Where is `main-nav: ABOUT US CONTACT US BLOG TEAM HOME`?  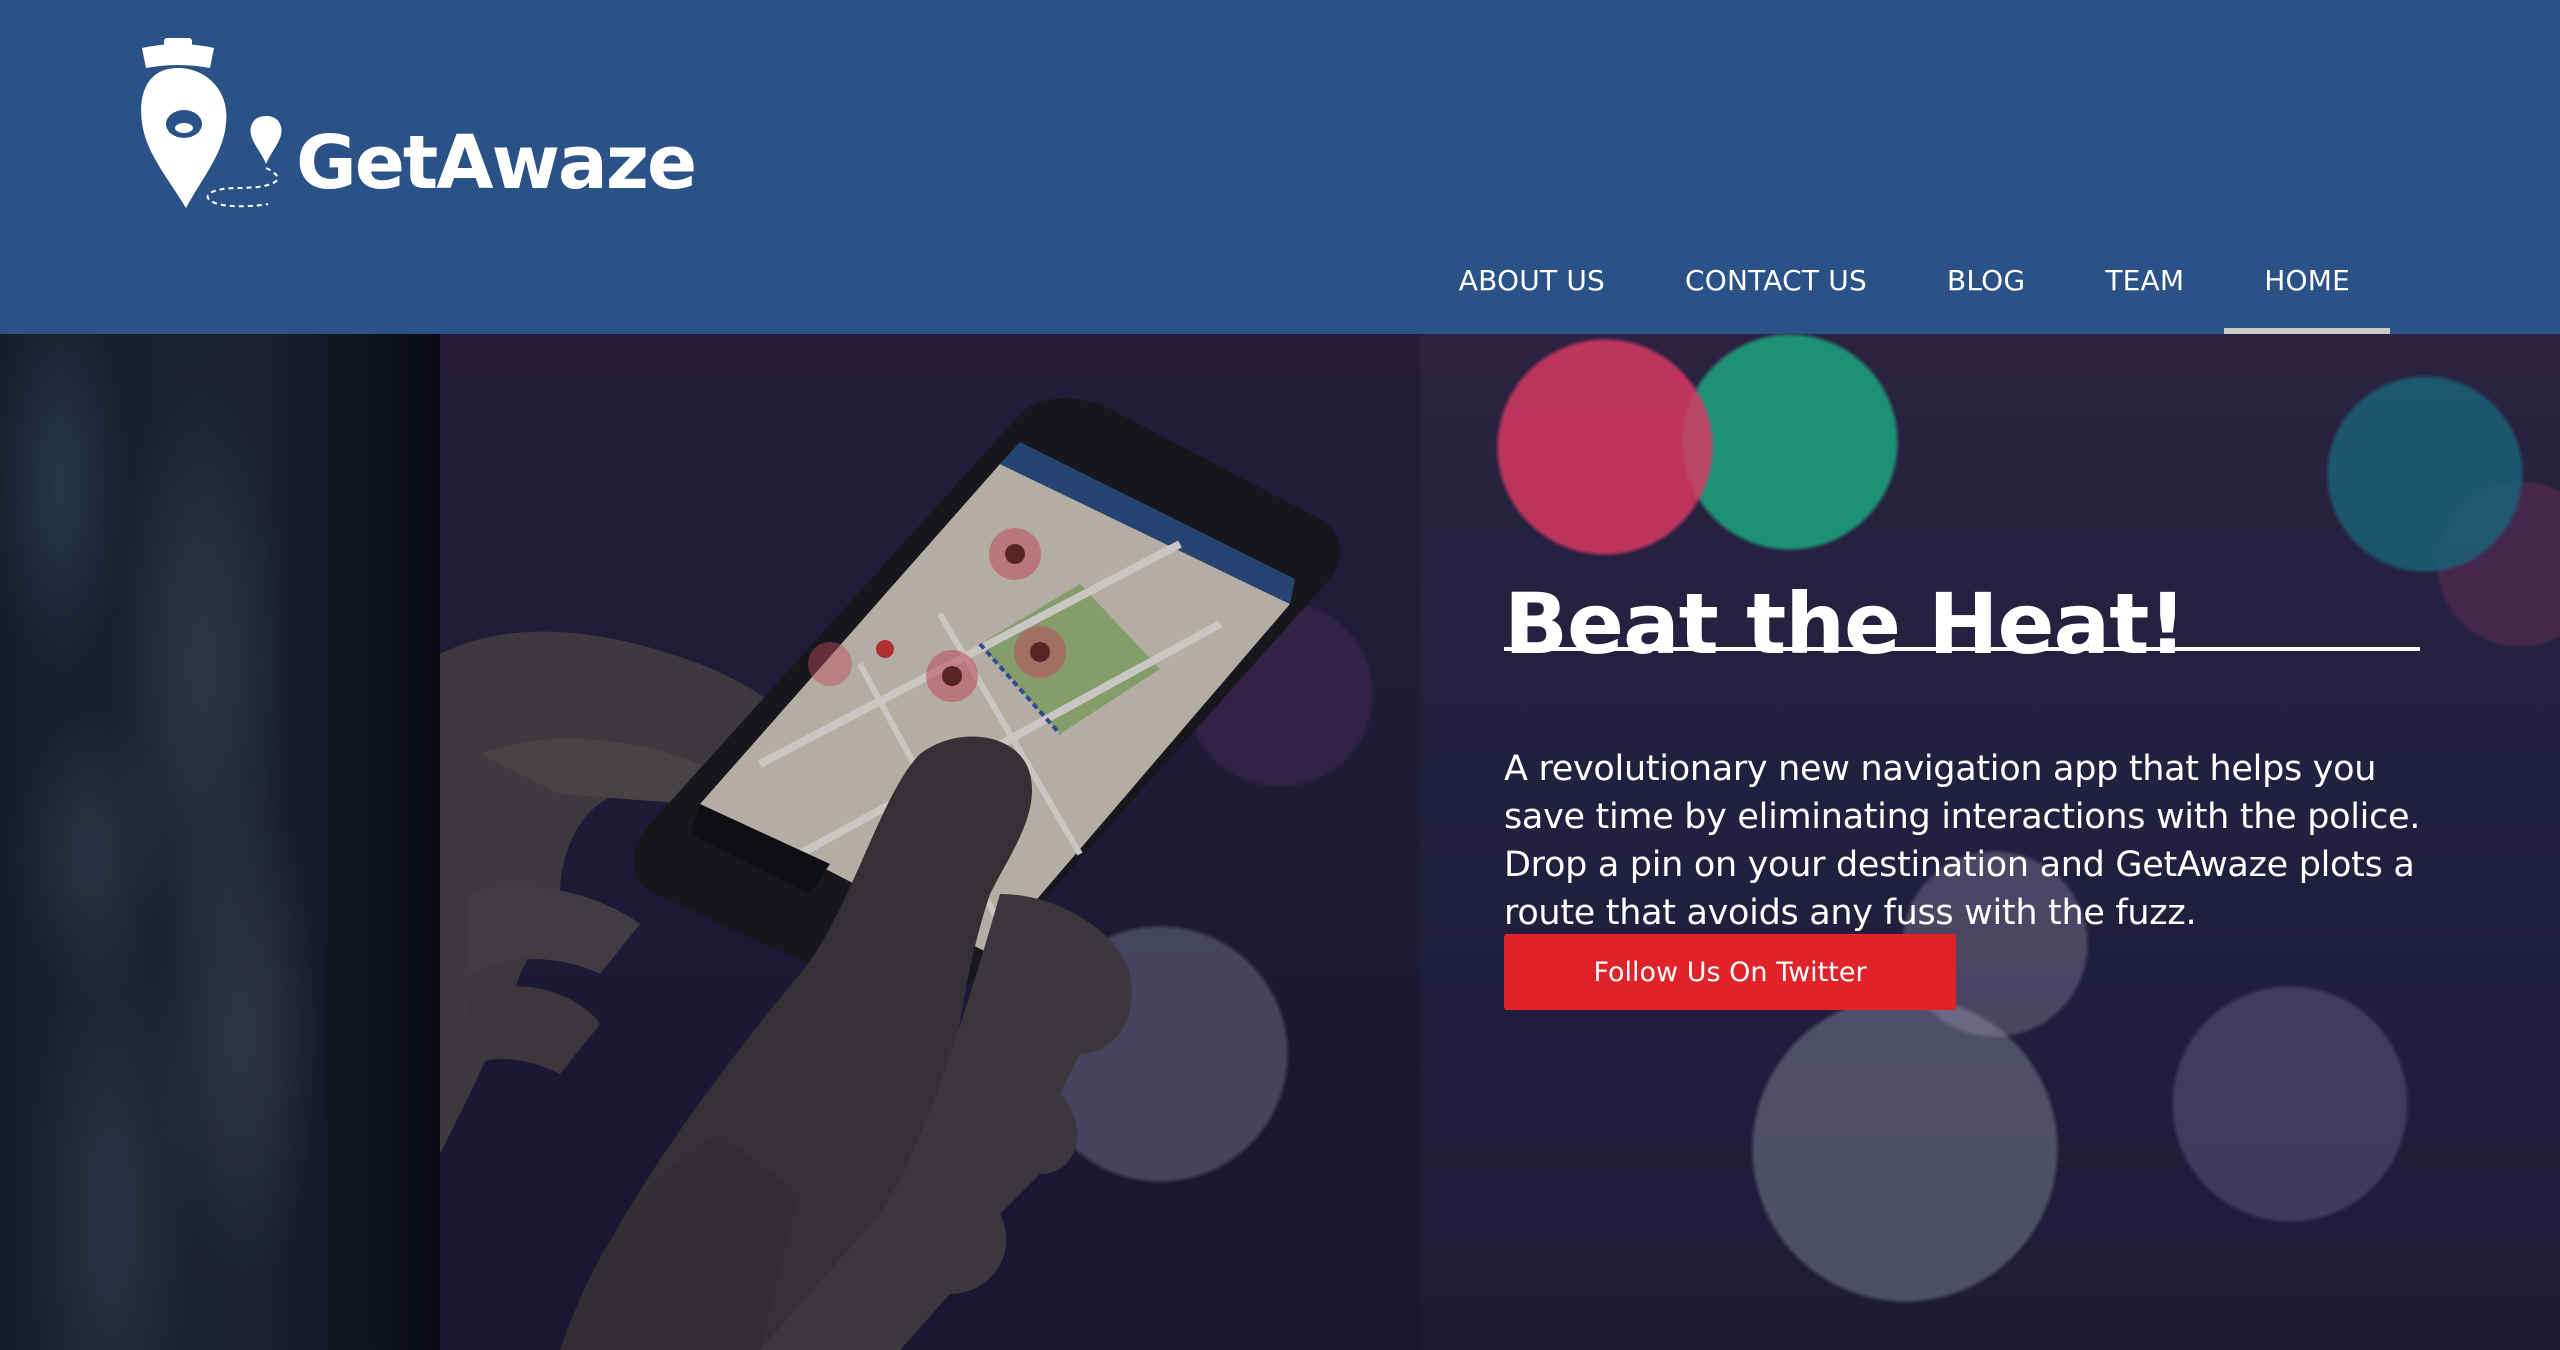
main-nav: ABOUT US CONTACT US BLOG TEAM HOME is located at coordinates (1904, 292).